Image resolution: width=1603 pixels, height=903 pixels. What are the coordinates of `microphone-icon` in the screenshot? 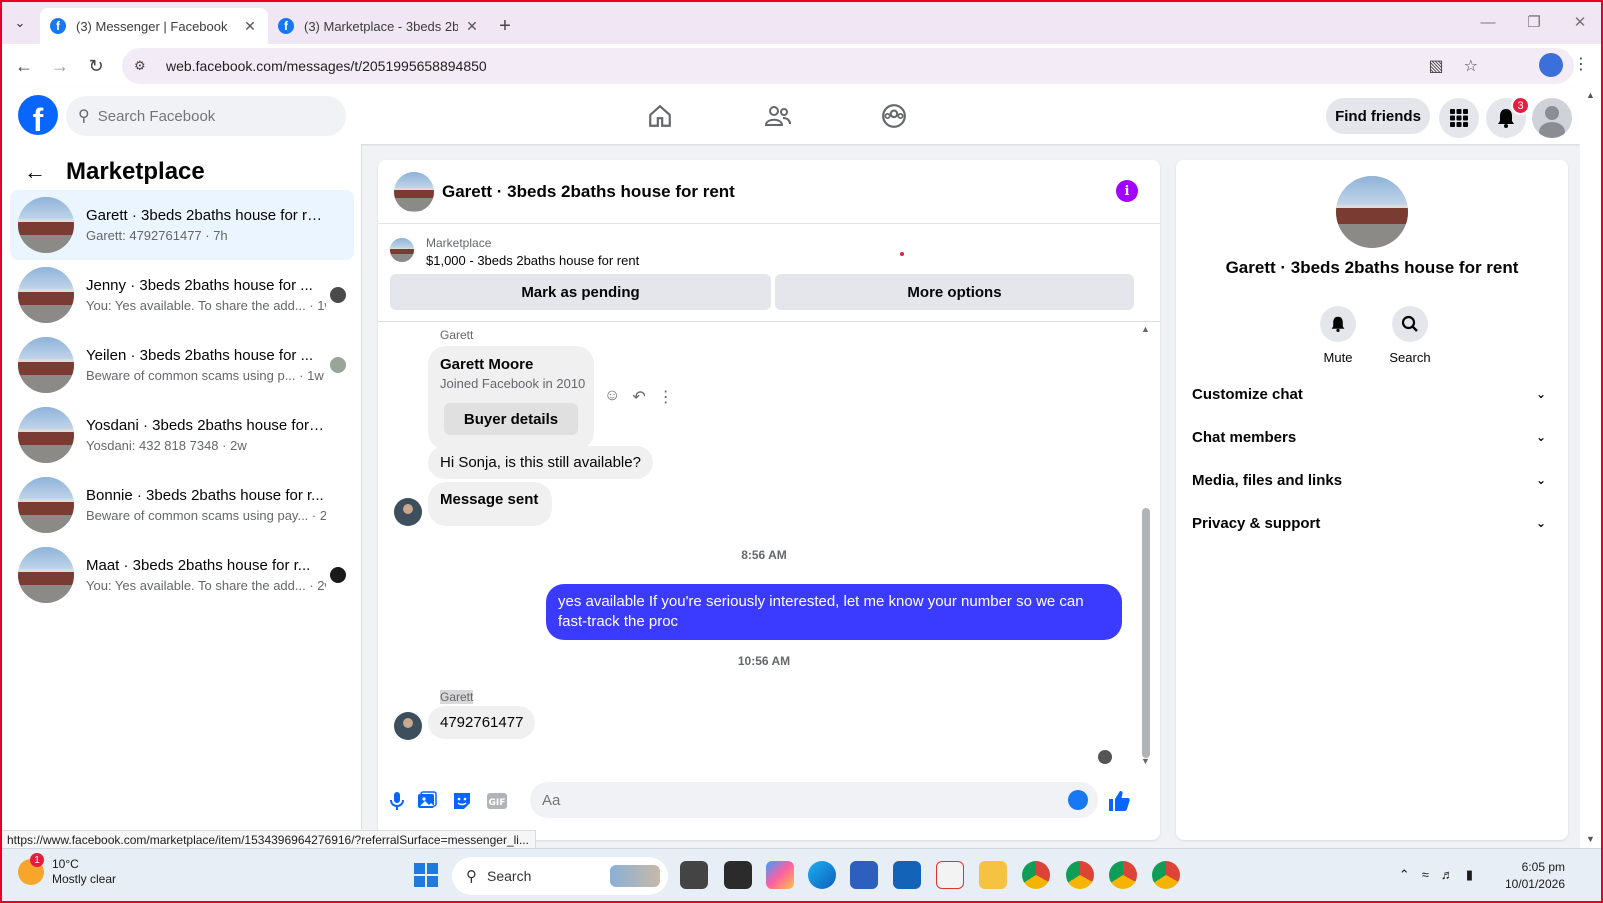 It's located at (397, 801).